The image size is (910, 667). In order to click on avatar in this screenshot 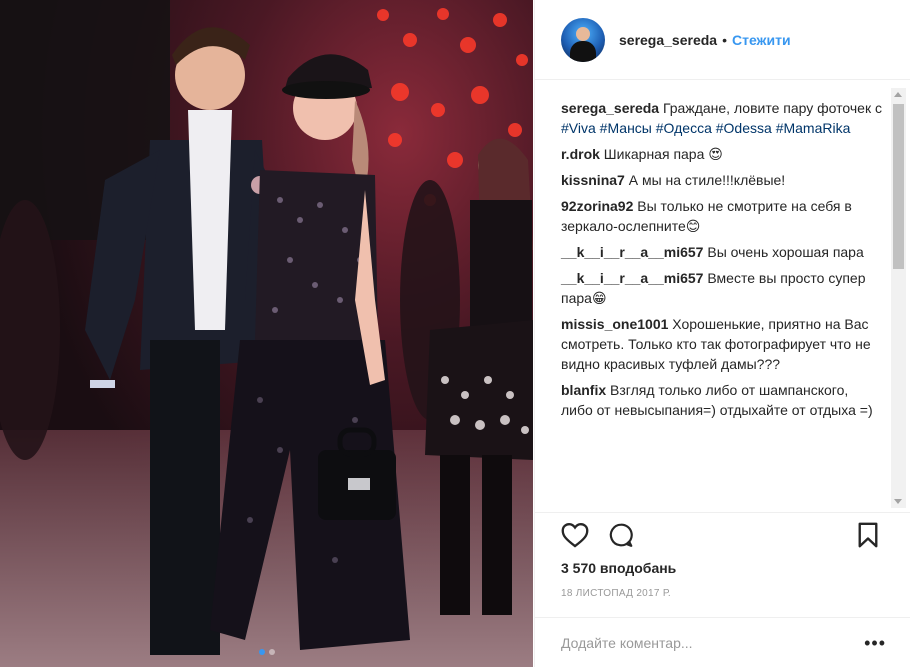, I will do `click(583, 39)`.